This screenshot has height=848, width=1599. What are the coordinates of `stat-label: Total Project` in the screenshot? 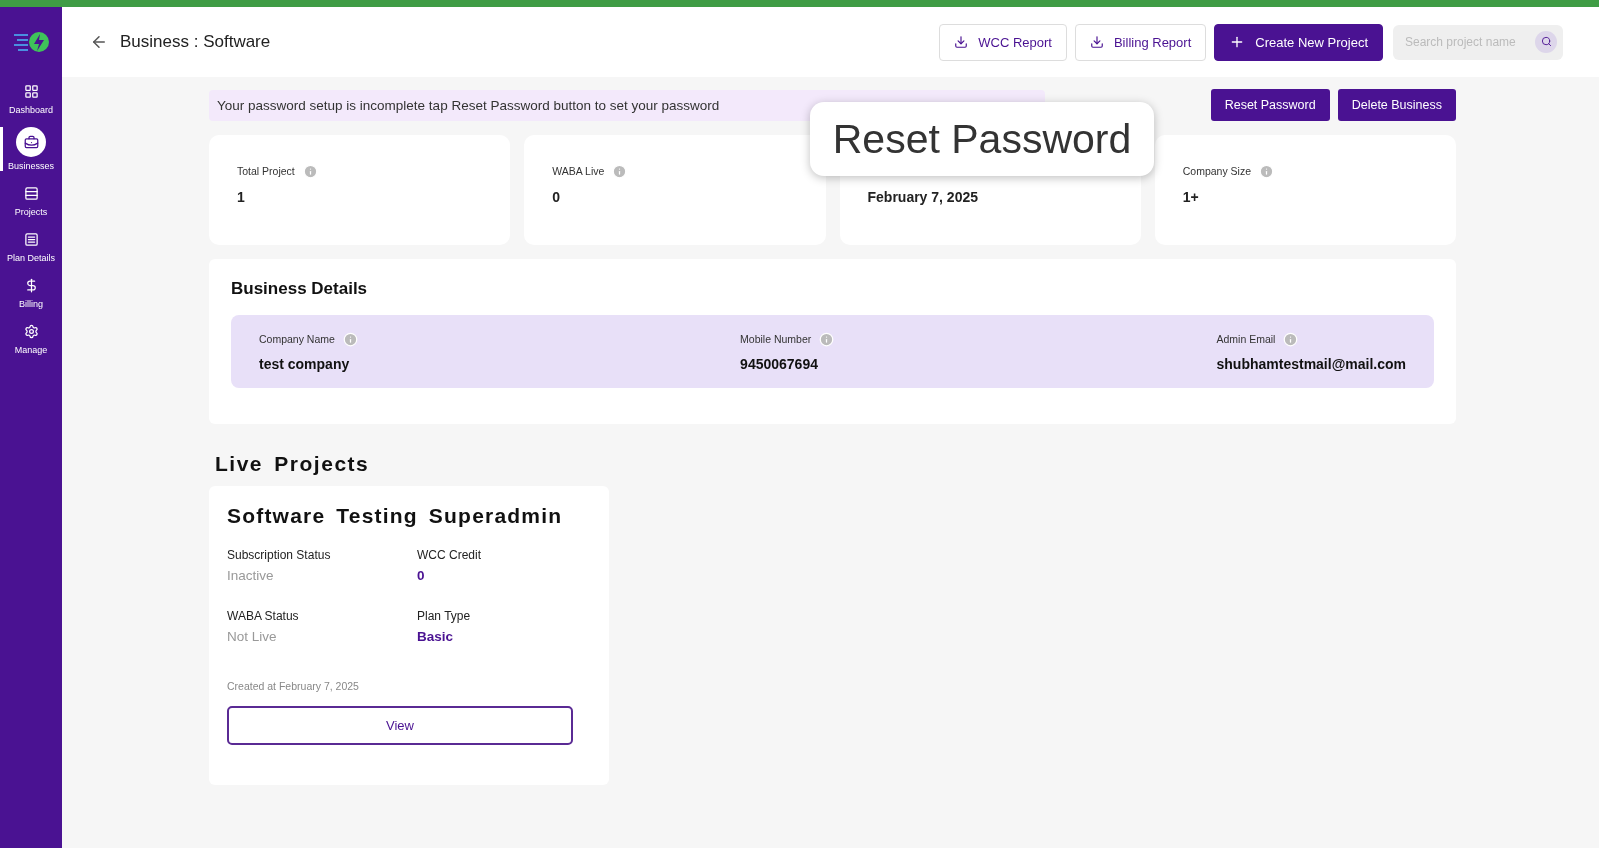 It's located at (266, 171).